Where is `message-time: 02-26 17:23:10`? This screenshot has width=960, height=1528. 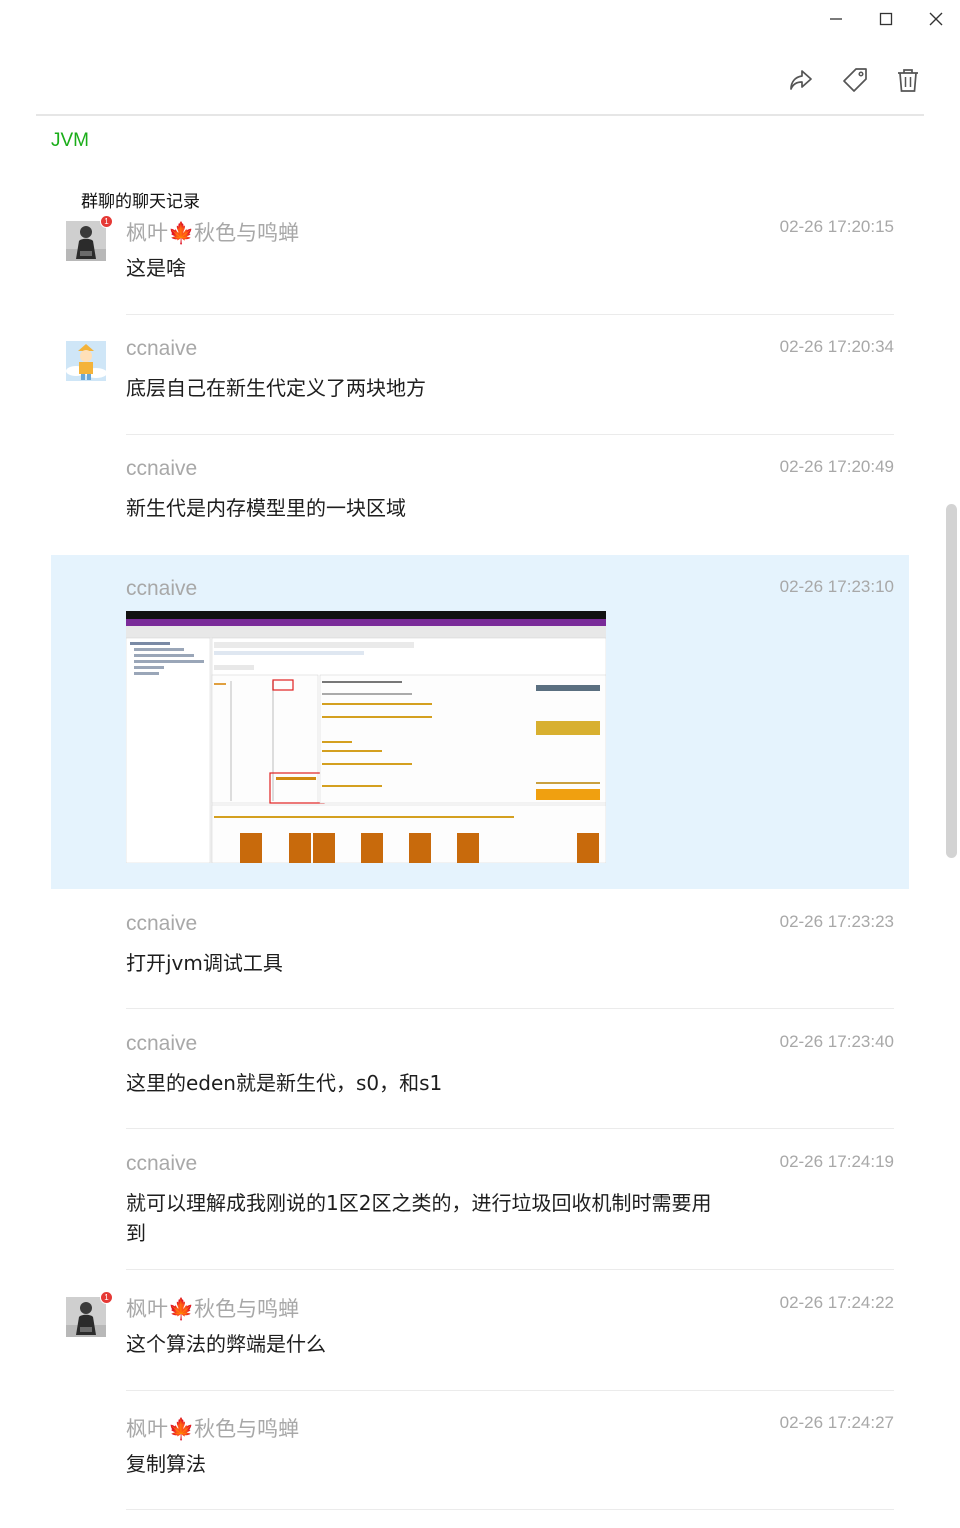 message-time: 02-26 17:23:10 is located at coordinates (836, 586).